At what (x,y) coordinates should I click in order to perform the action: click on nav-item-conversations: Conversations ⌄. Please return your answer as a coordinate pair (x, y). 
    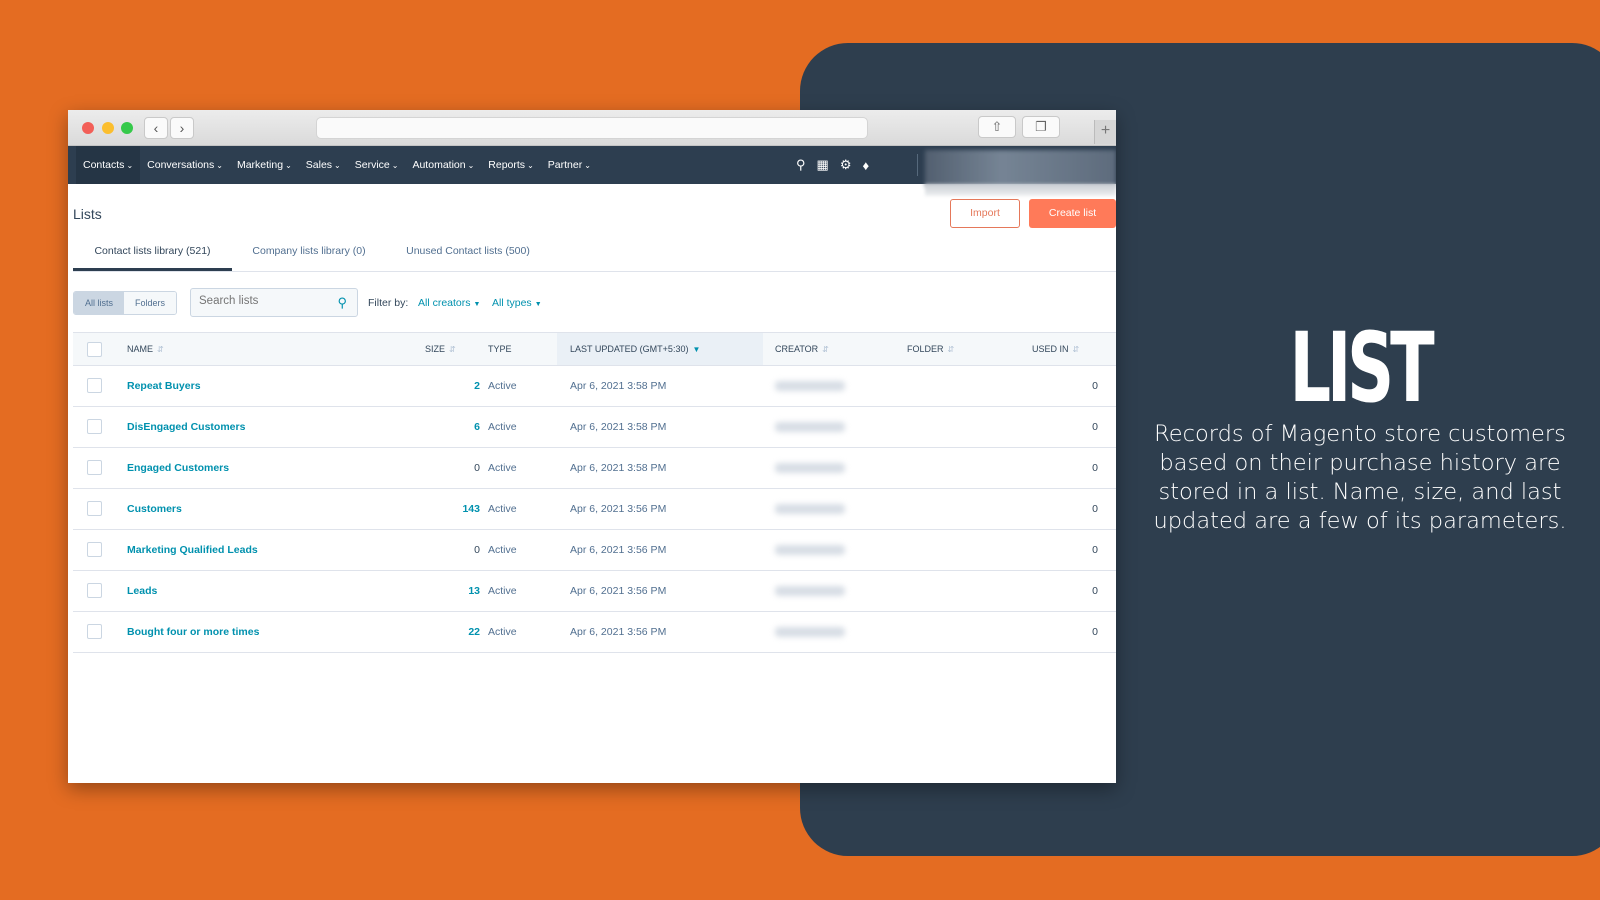
    Looking at the image, I should click on (185, 165).